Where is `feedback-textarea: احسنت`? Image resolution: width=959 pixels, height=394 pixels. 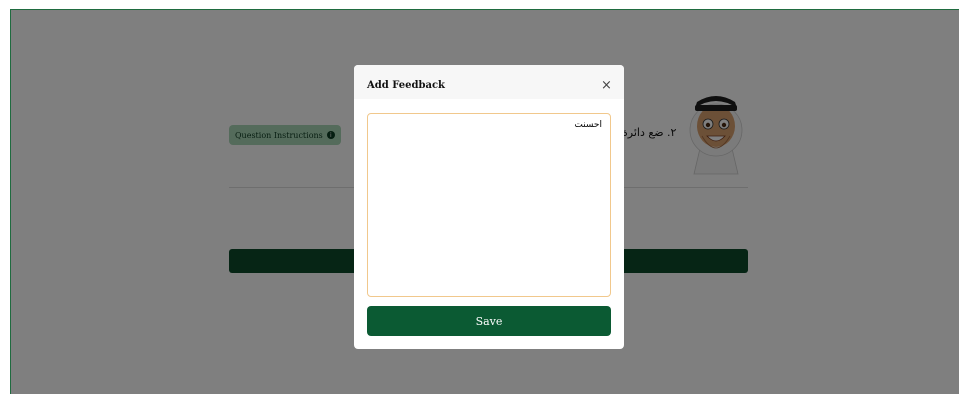
feedback-textarea: احسنت is located at coordinates (489, 205).